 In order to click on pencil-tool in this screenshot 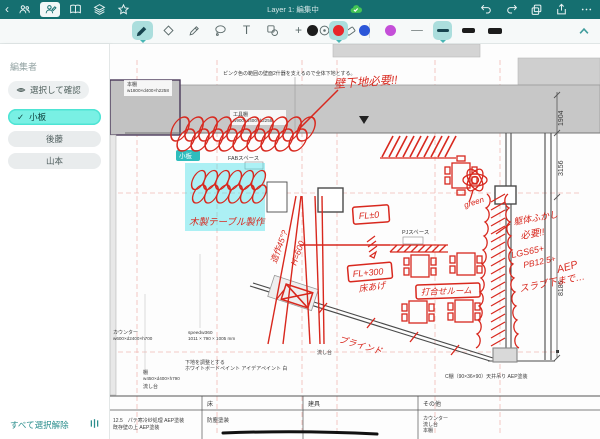, I will do `click(194, 30)`.